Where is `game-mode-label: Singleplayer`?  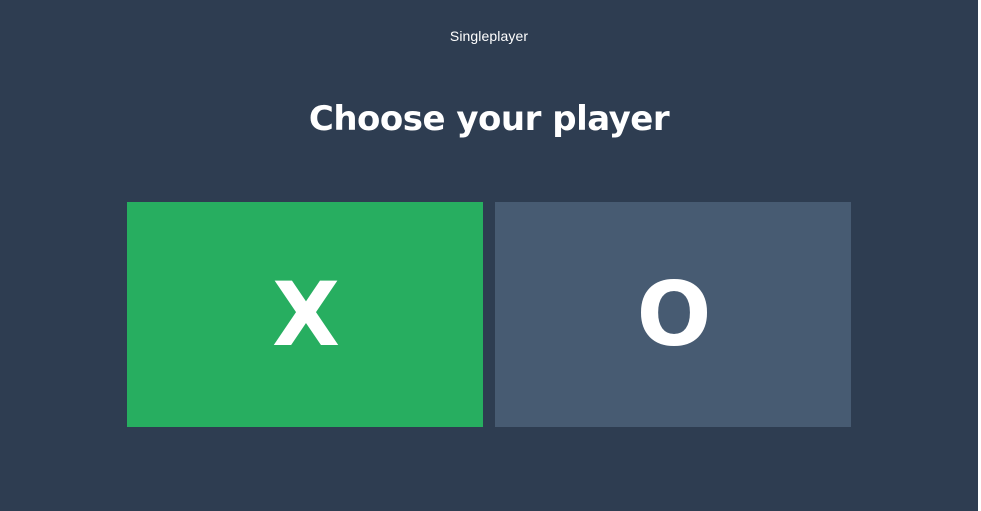
game-mode-label: Singleplayer is located at coordinates (489, 36).